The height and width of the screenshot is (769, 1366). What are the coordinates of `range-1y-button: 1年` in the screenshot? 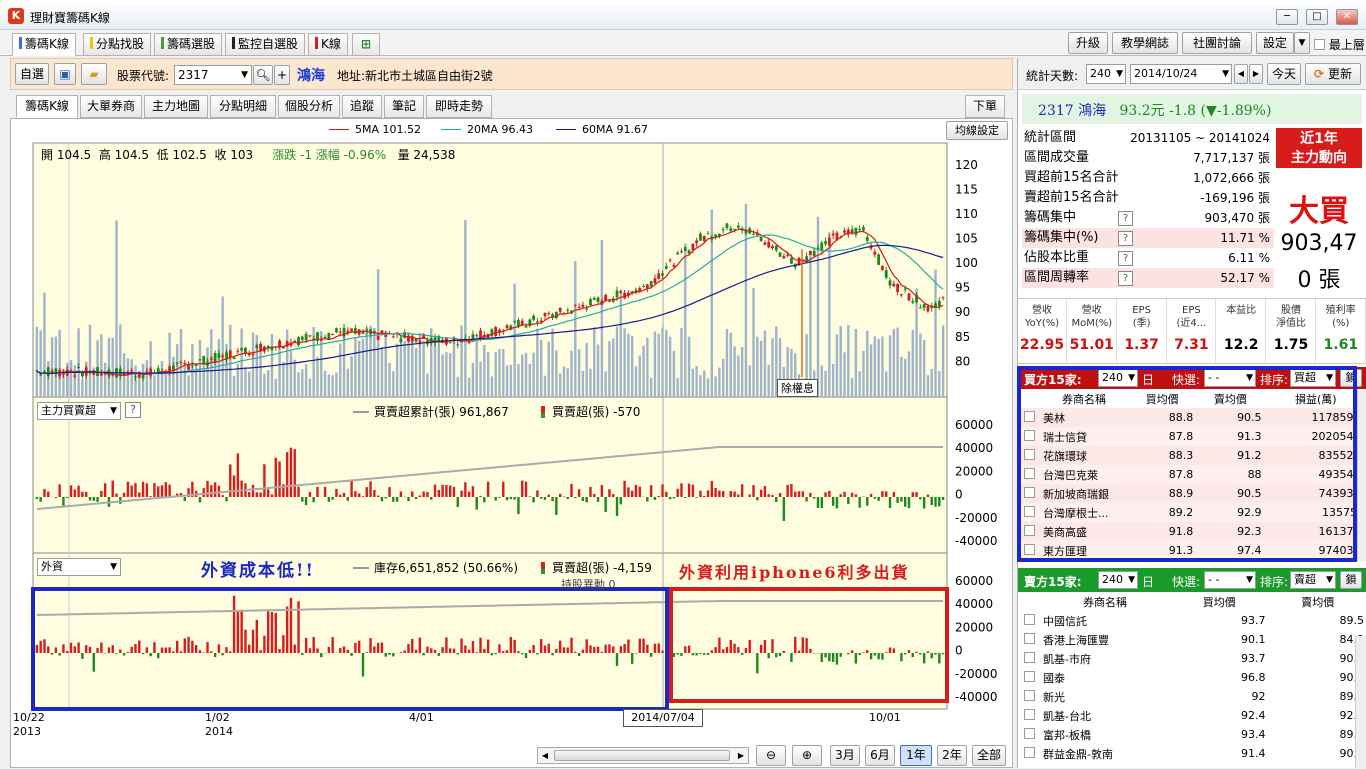 It's located at (916, 755).